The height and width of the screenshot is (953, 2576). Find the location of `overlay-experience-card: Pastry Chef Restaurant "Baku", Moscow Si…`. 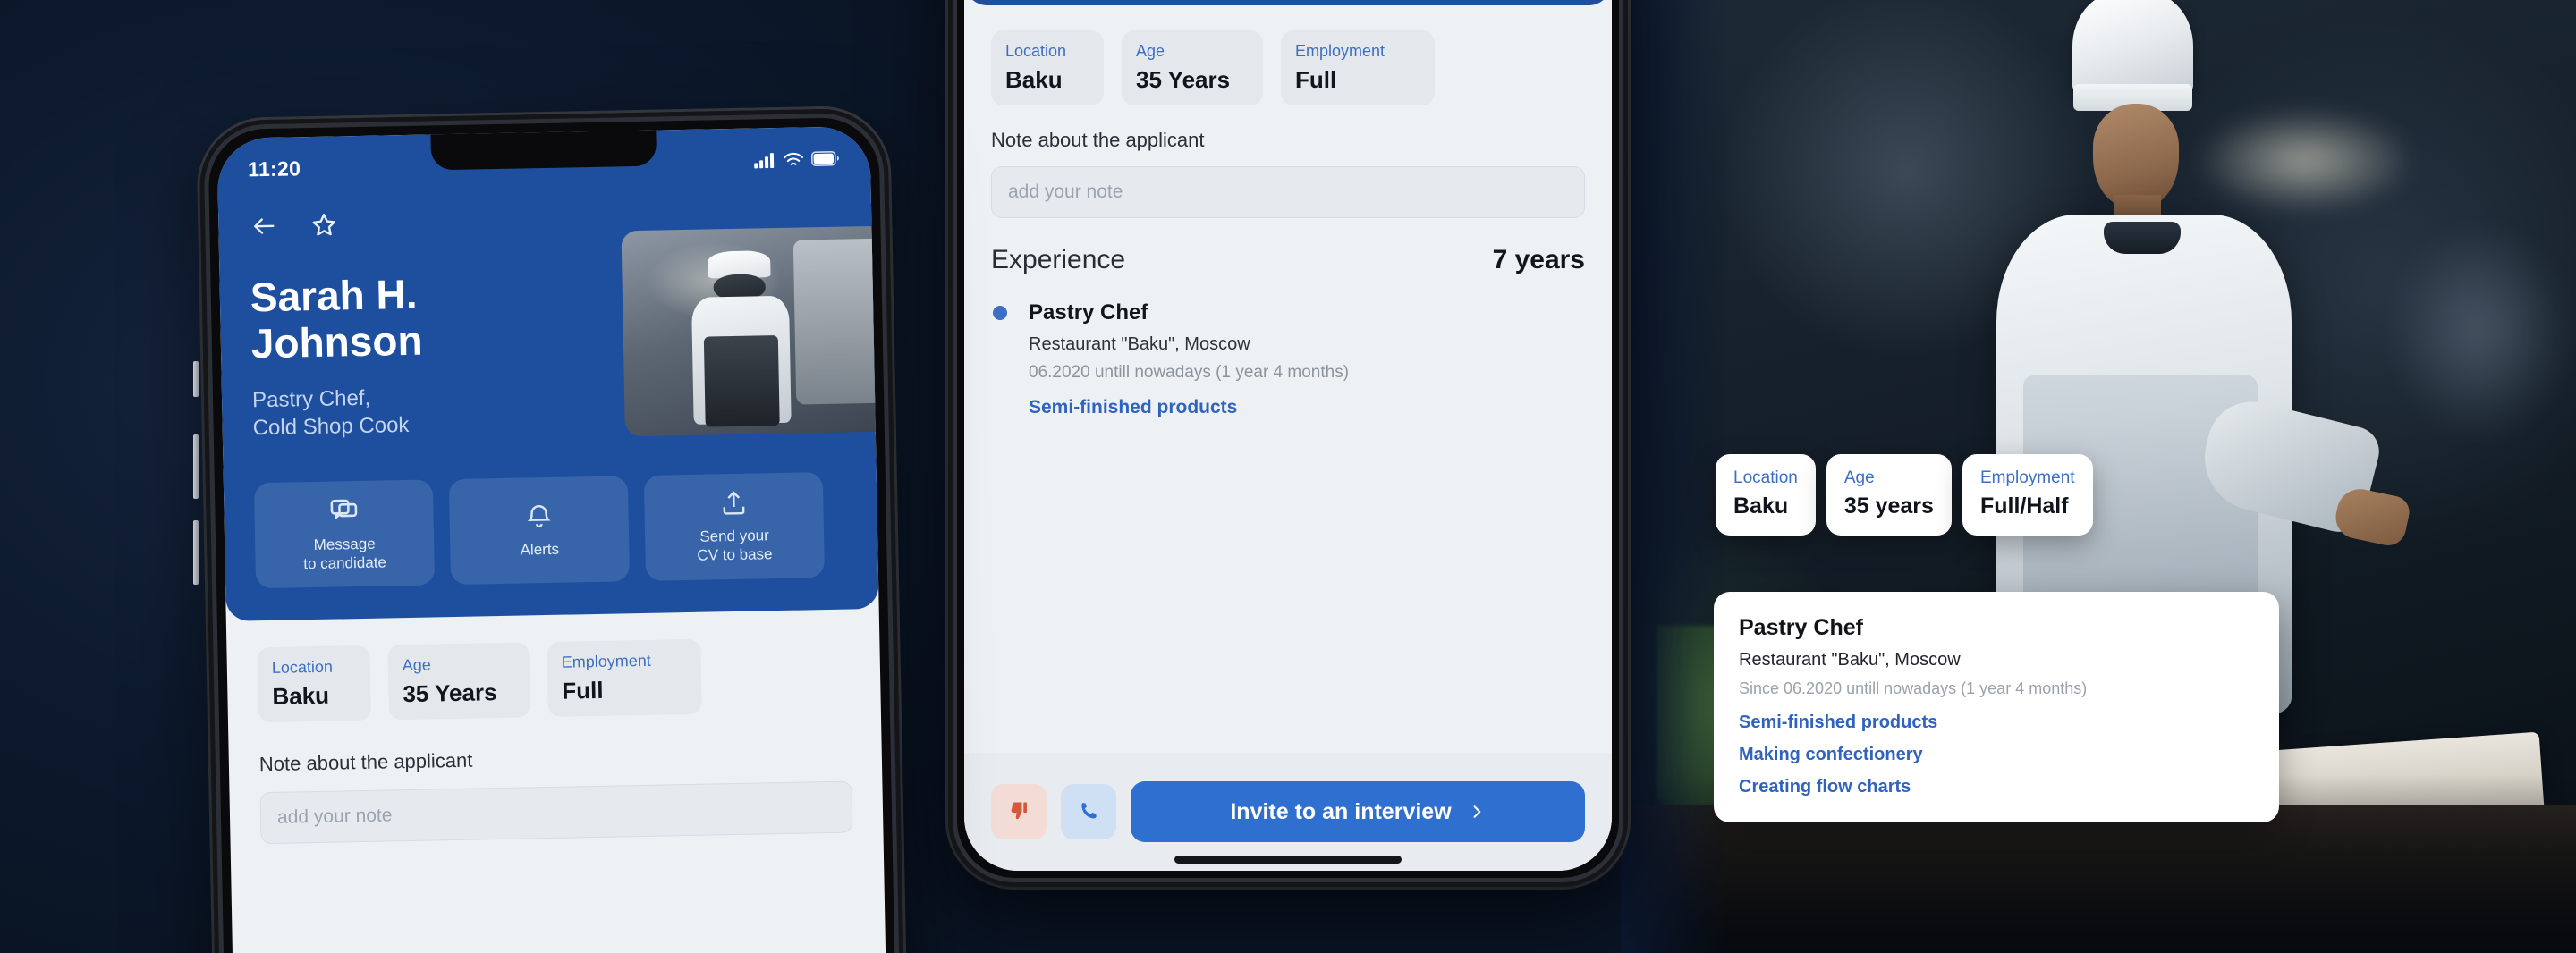

overlay-experience-card: Pastry Chef Restaurant "Baku", Moscow Si… is located at coordinates (1996, 707).